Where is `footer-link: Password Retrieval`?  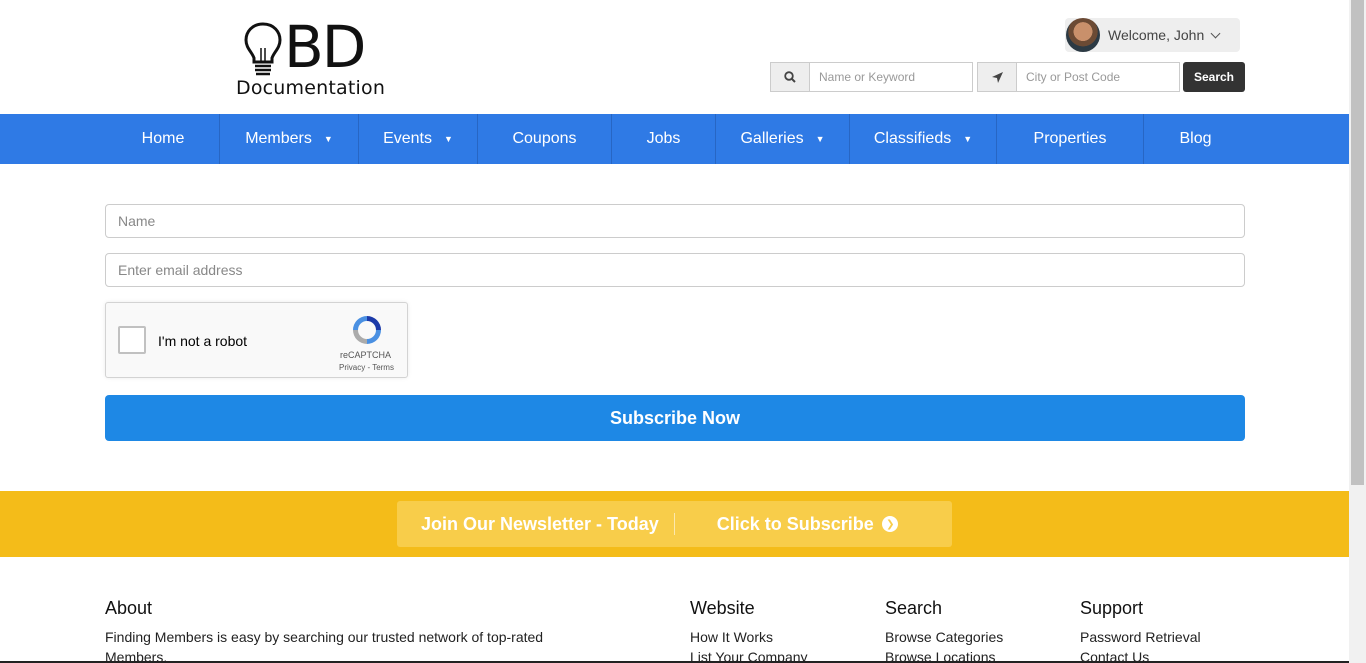
footer-link: Password Retrieval is located at coordinates (1140, 637).